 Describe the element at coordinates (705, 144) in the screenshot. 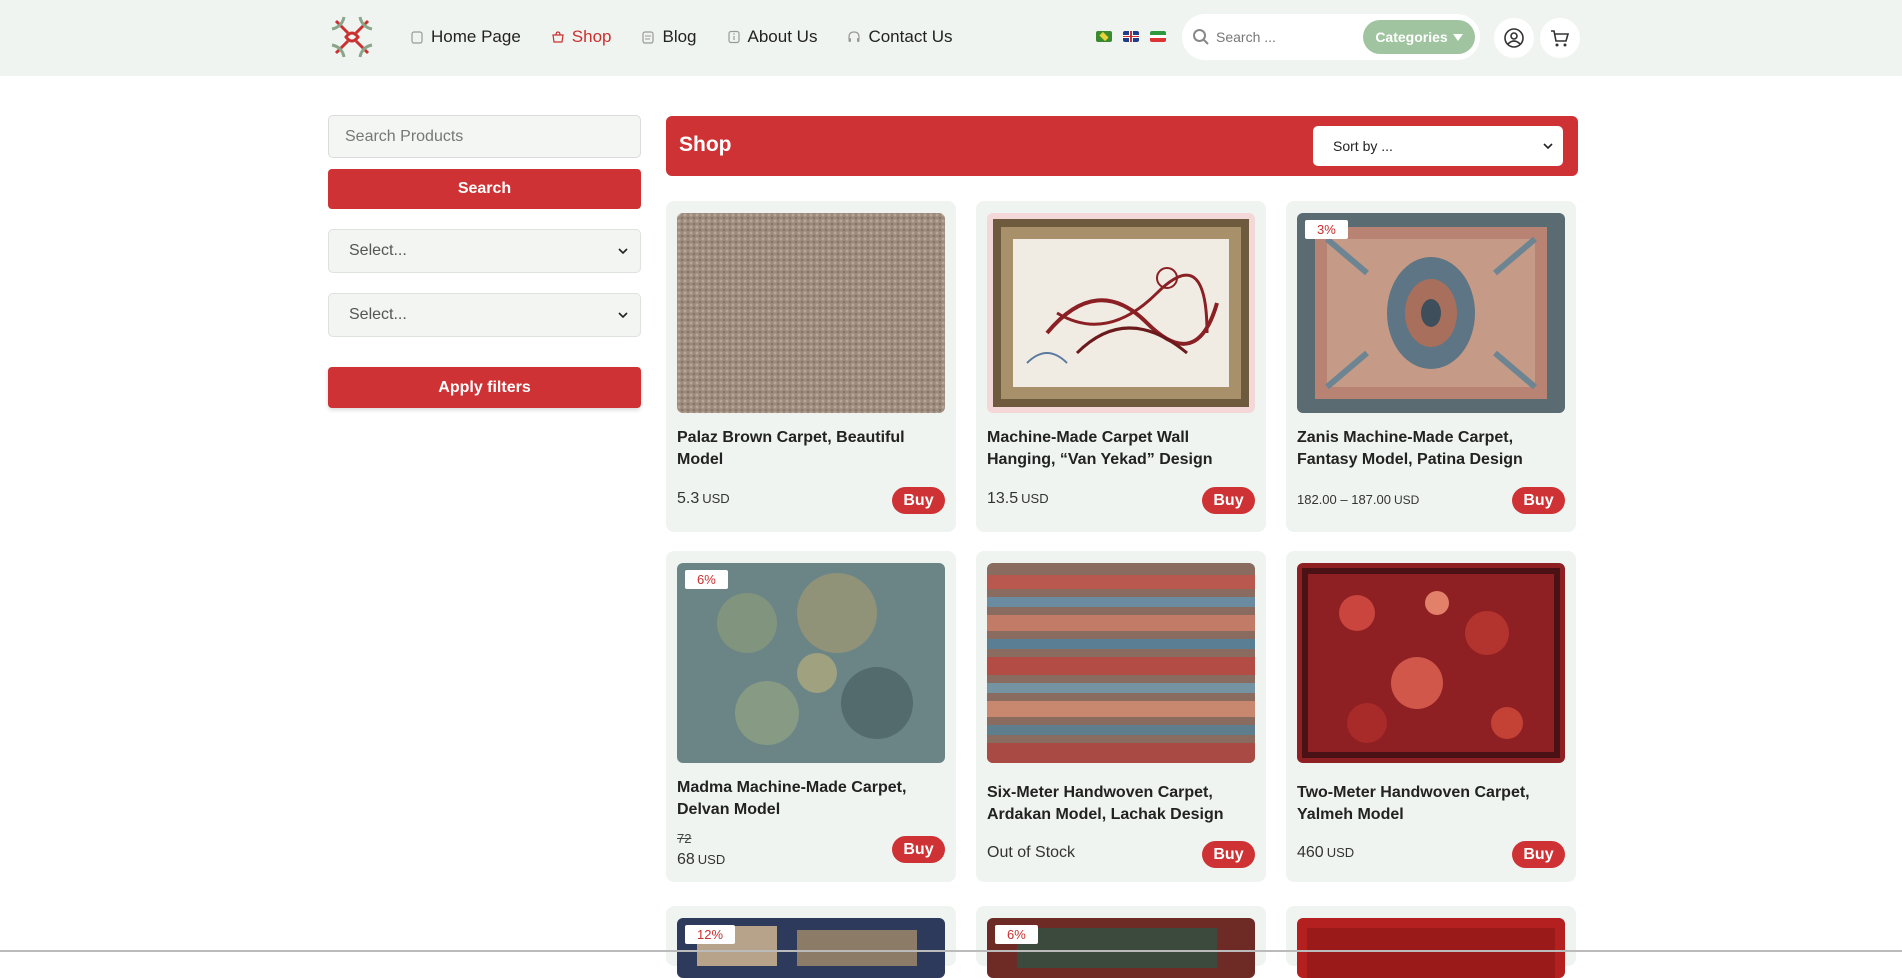

I see `page-title: Shop` at that location.